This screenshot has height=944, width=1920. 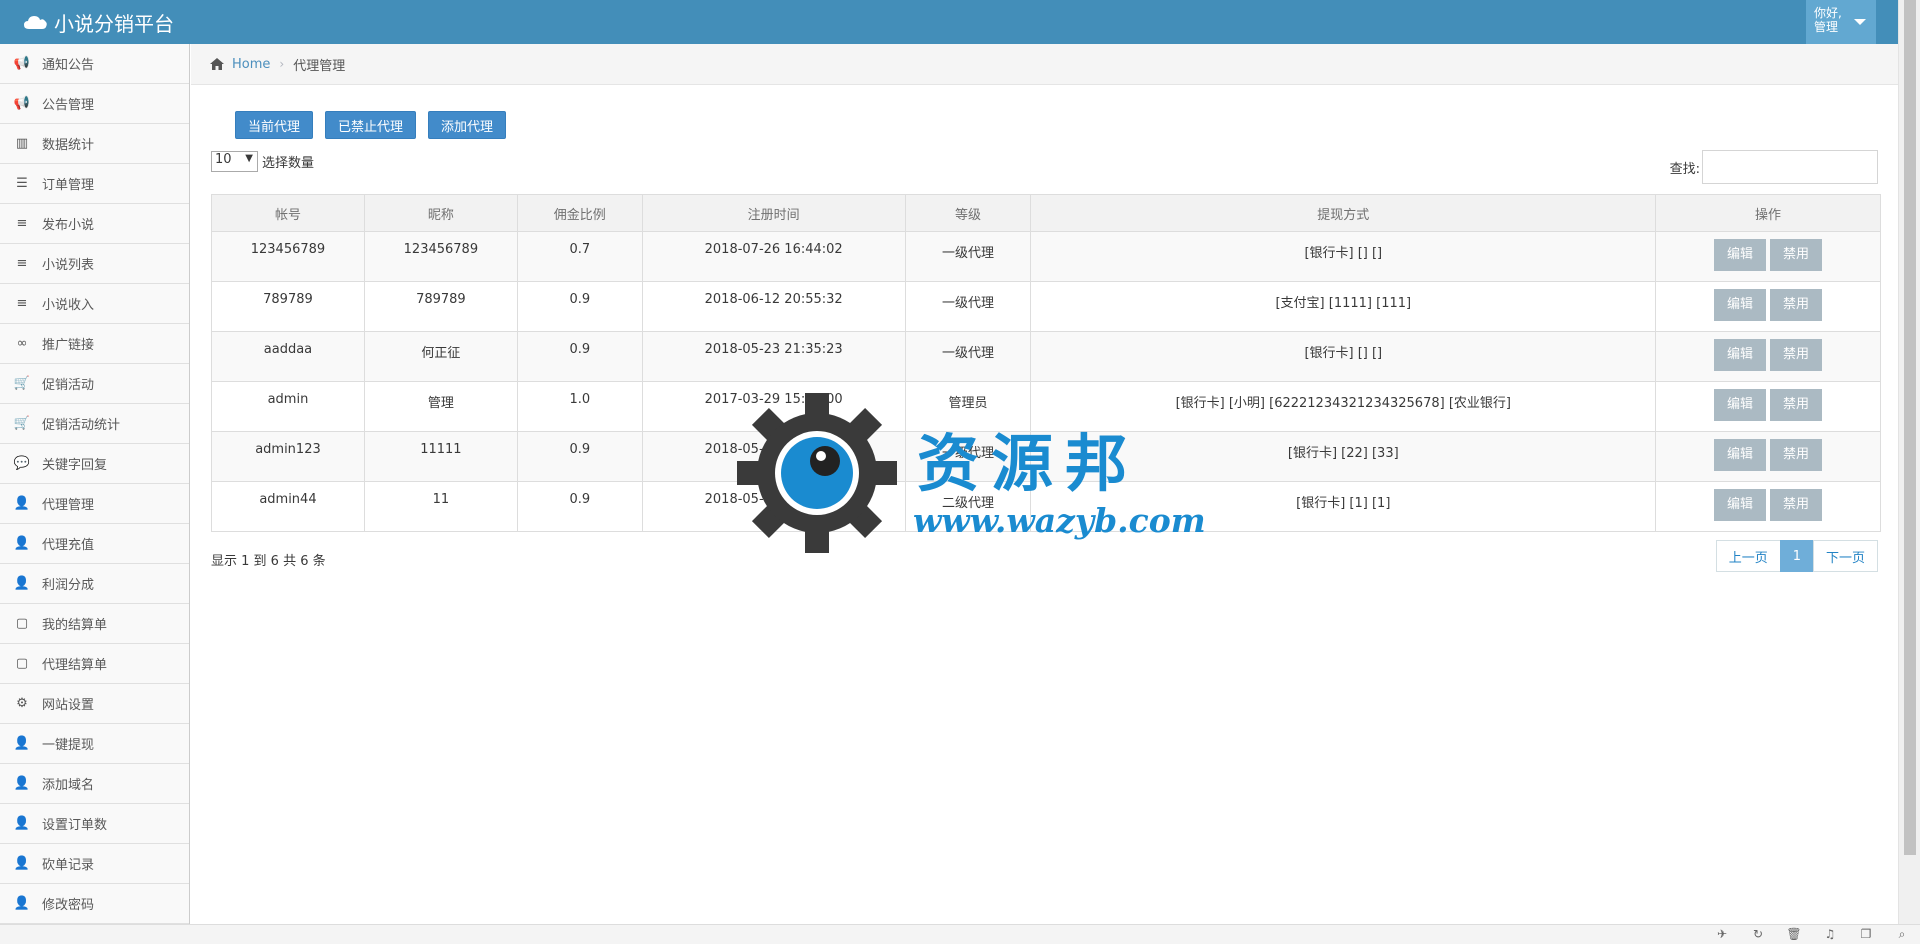 I want to click on search-label: 查找:, so click(x=1684, y=169).